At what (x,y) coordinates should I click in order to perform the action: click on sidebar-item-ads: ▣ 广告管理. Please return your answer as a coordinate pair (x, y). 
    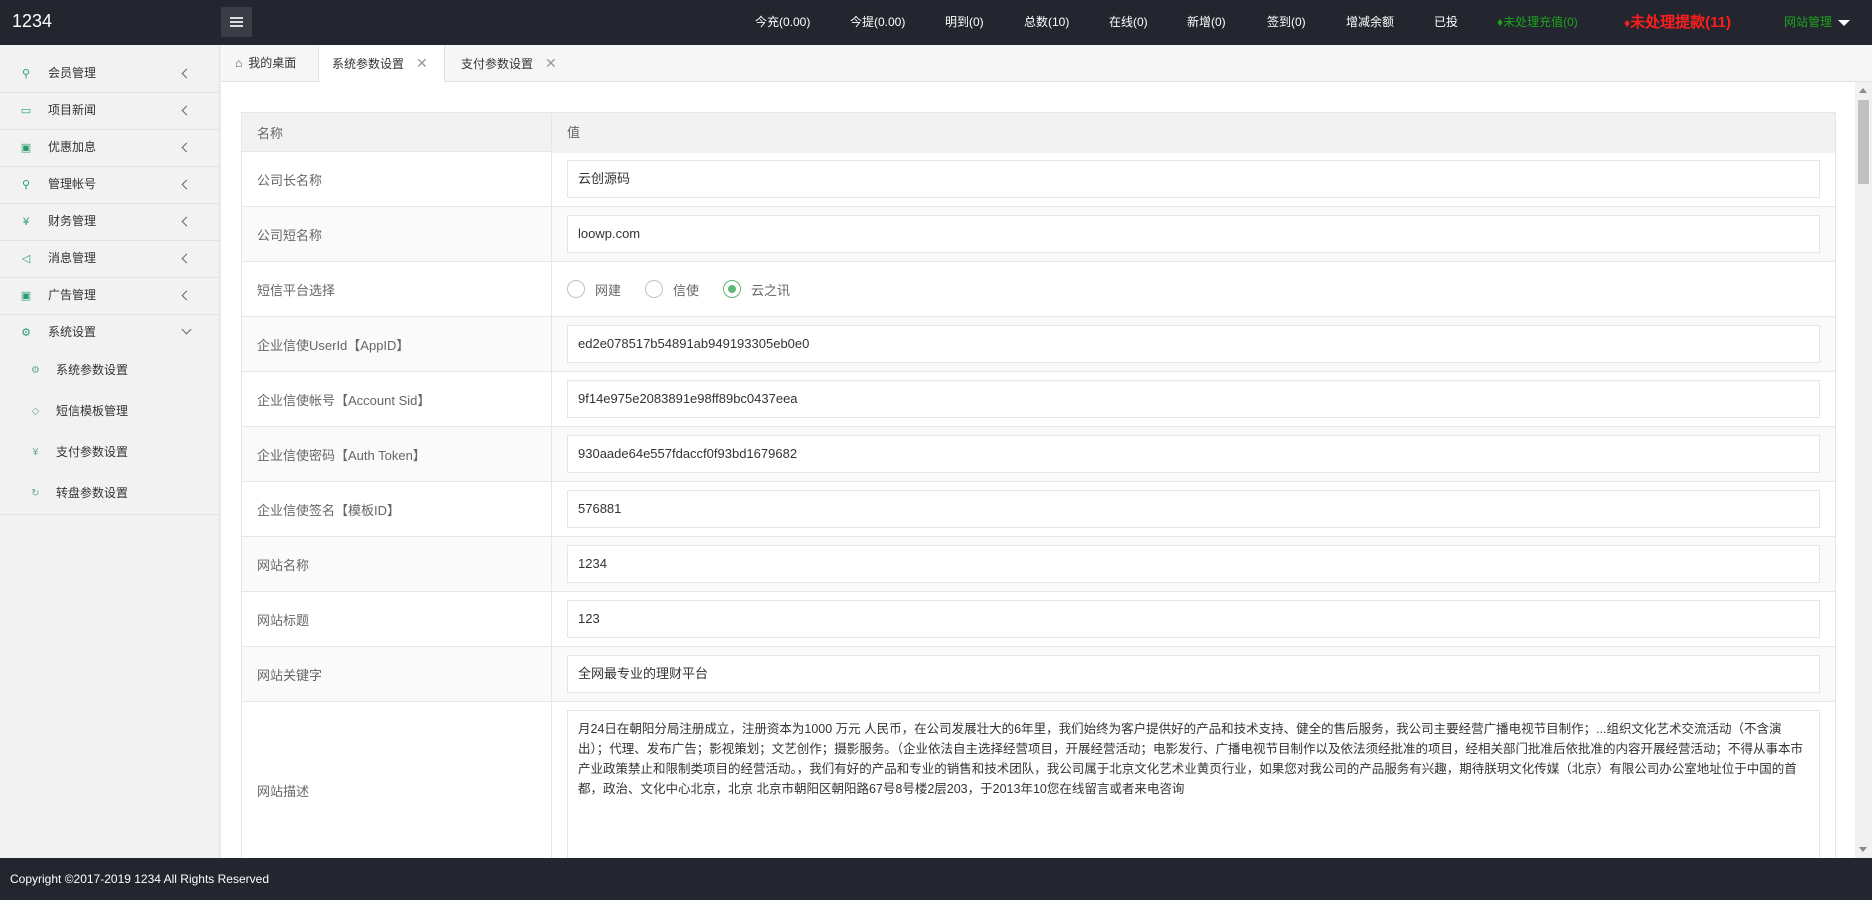
    Looking at the image, I should click on (110, 295).